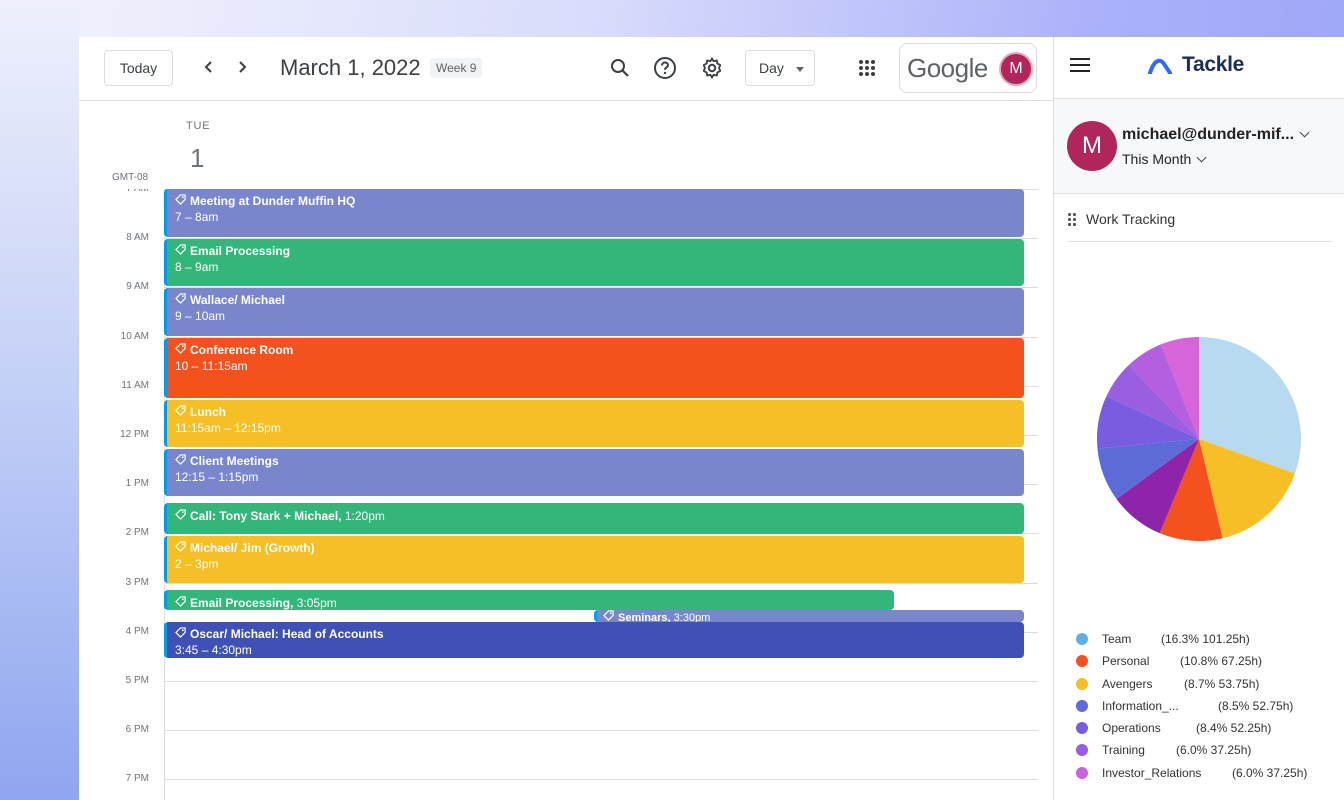  I want to click on legend-name: Personal, so click(1126, 661).